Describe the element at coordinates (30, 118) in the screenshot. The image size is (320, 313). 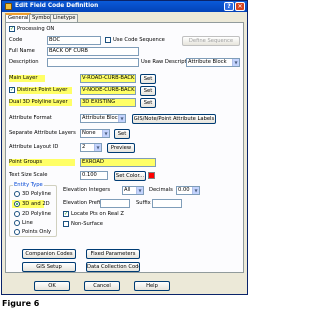
I see `attribute-format-label: Attribute Format` at that location.